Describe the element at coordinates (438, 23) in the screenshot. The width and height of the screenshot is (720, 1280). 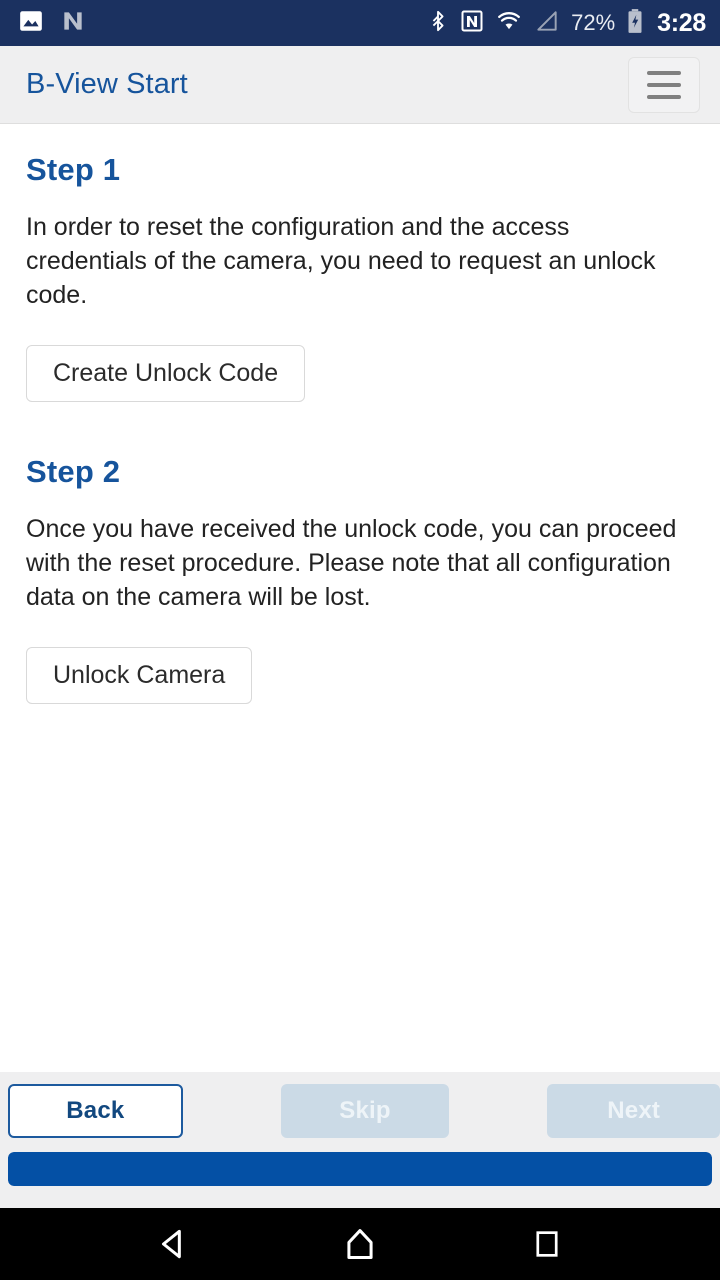
I see `bluetooth-icon` at that location.